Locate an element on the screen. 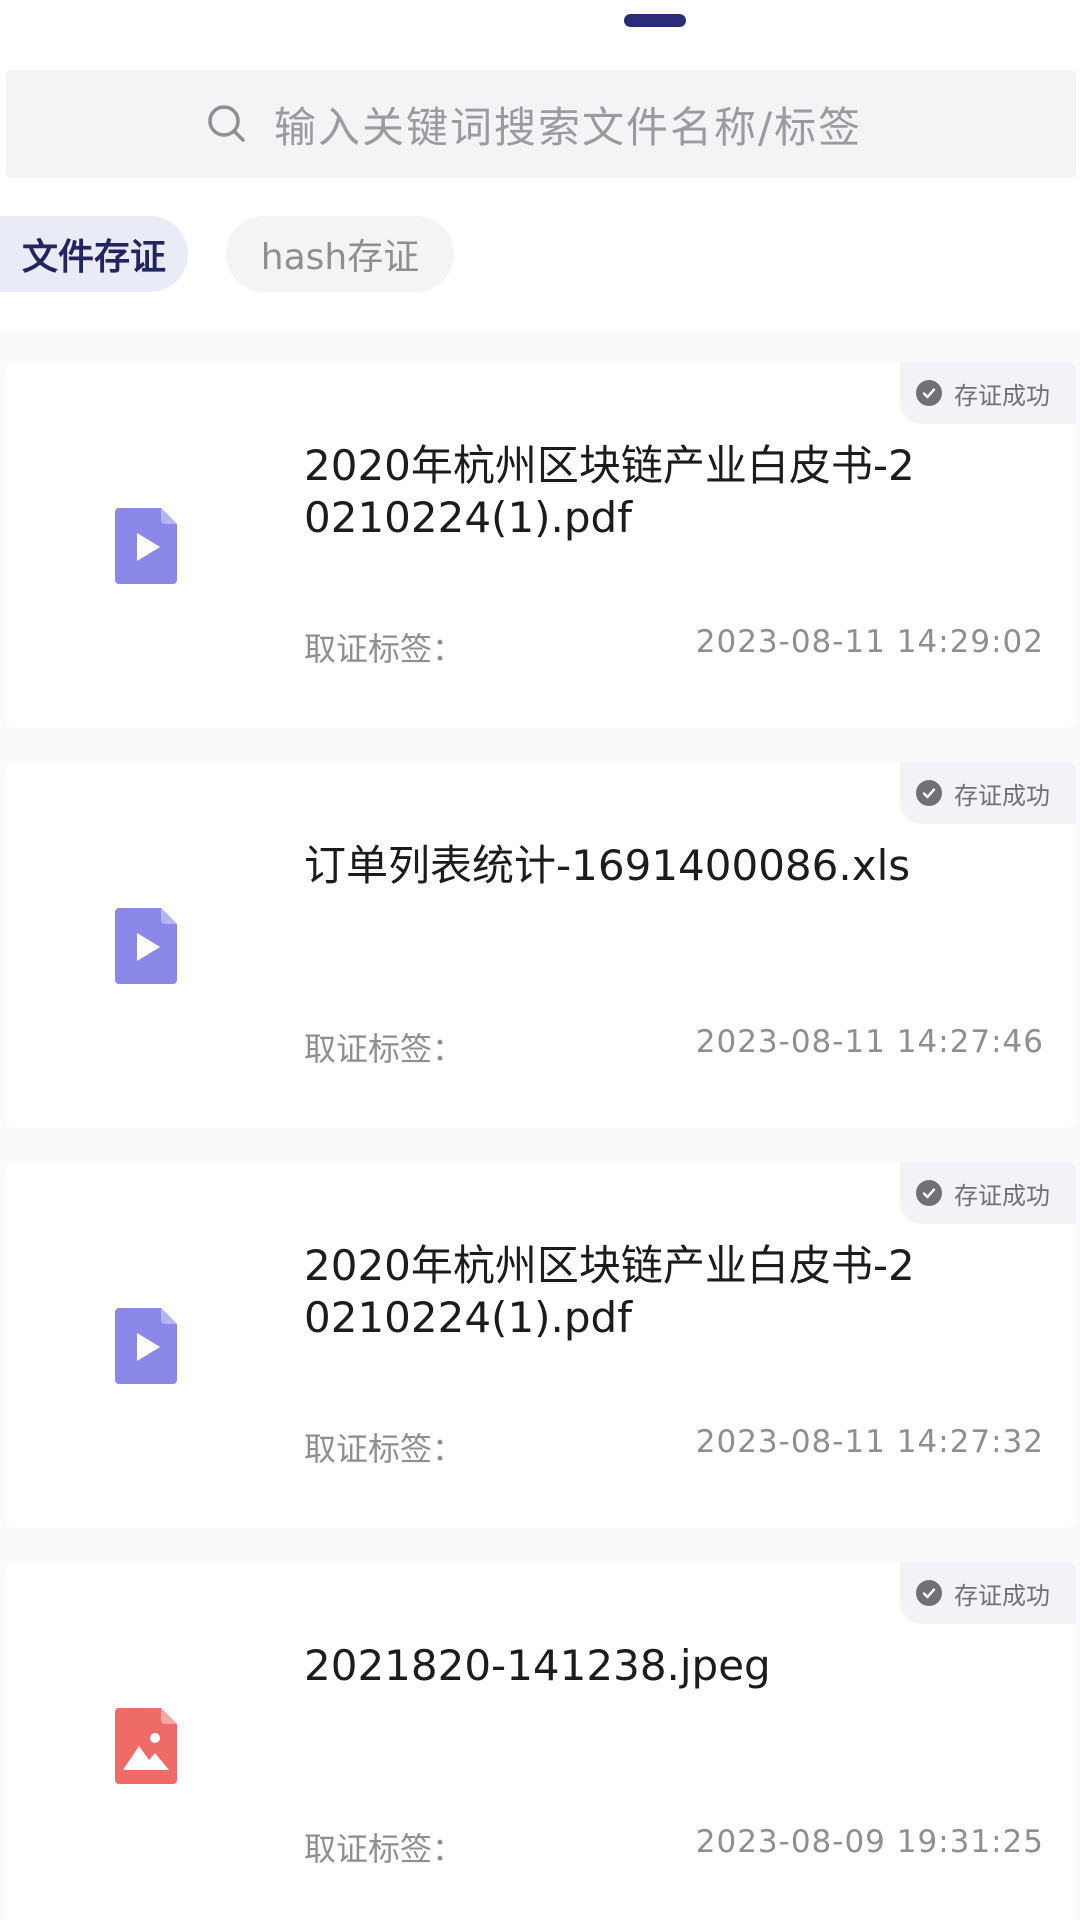  record-timestamp: 2023-08-11 14:27:32 is located at coordinates (869, 1442).